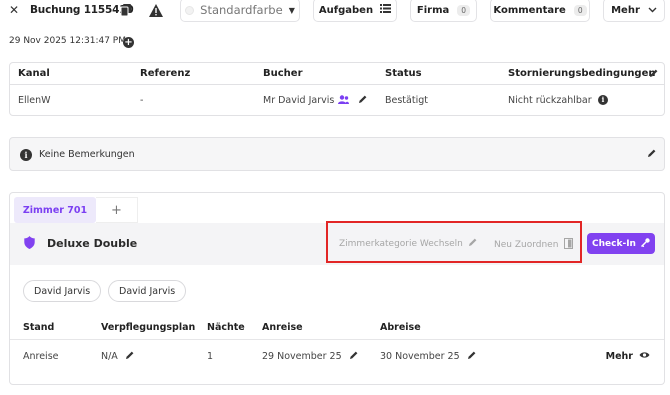 Image resolution: width=670 pixels, height=395 pixels. What do you see at coordinates (55, 210) in the screenshot?
I see `tab-room-701: Zimmer 701` at bounding box center [55, 210].